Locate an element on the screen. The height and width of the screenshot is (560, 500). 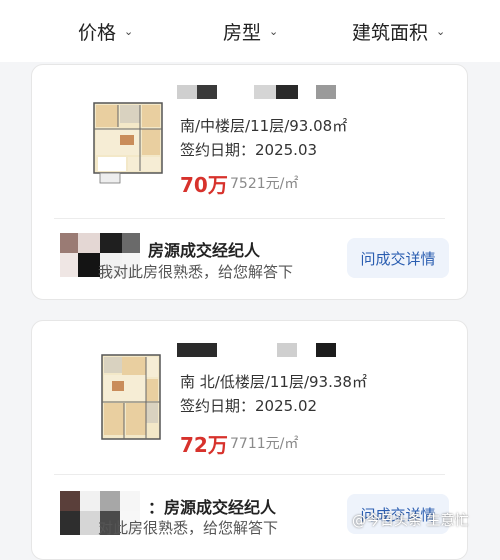
unit-price: 7711元/㎡ is located at coordinates (264, 444).